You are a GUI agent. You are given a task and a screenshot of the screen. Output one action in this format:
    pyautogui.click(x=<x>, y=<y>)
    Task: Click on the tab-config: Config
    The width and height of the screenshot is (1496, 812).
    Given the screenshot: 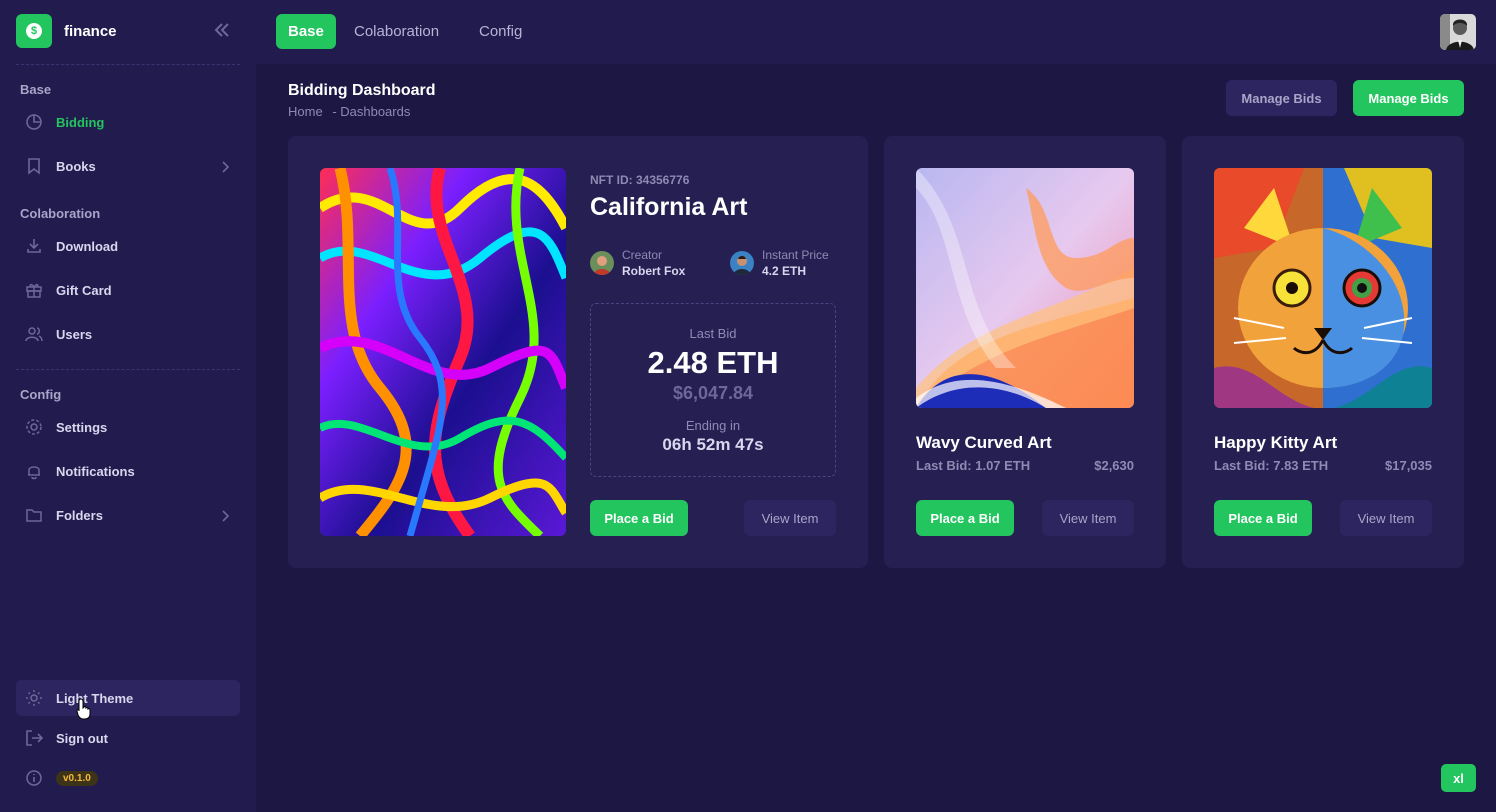 What is the action you would take?
    pyautogui.click(x=500, y=31)
    